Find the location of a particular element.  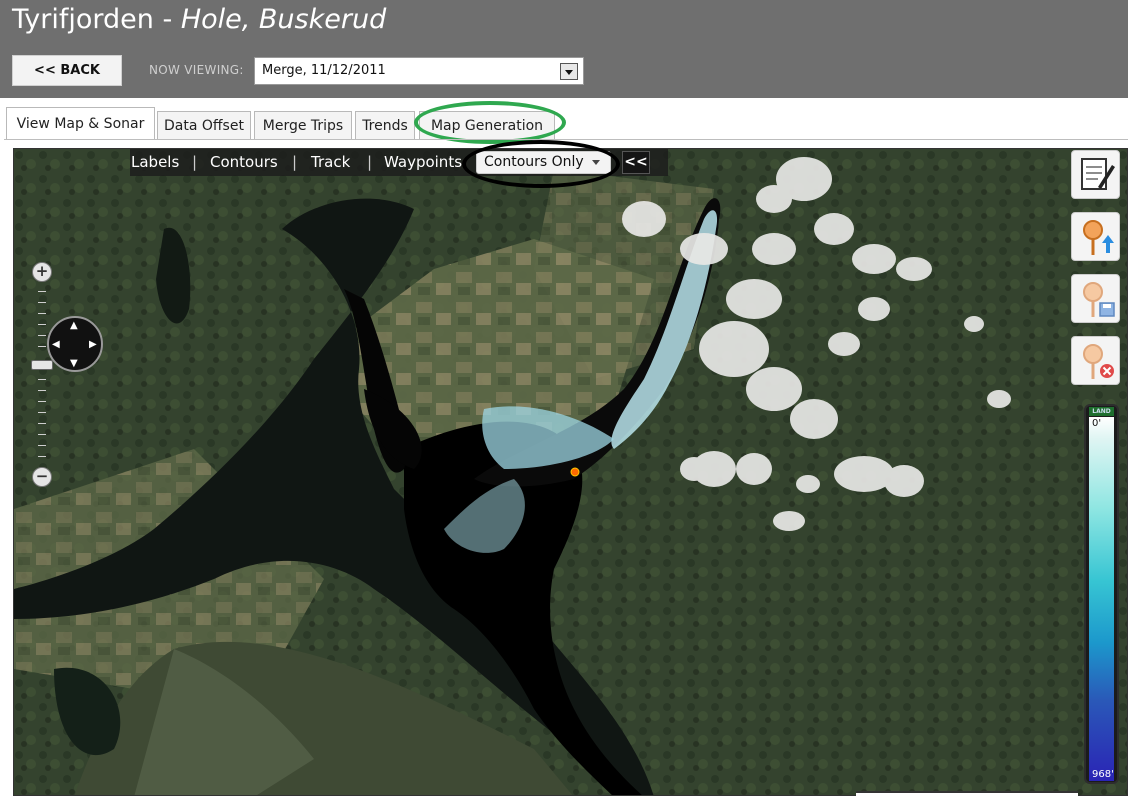

legend-land-label: LAND is located at coordinates (1101, 411).